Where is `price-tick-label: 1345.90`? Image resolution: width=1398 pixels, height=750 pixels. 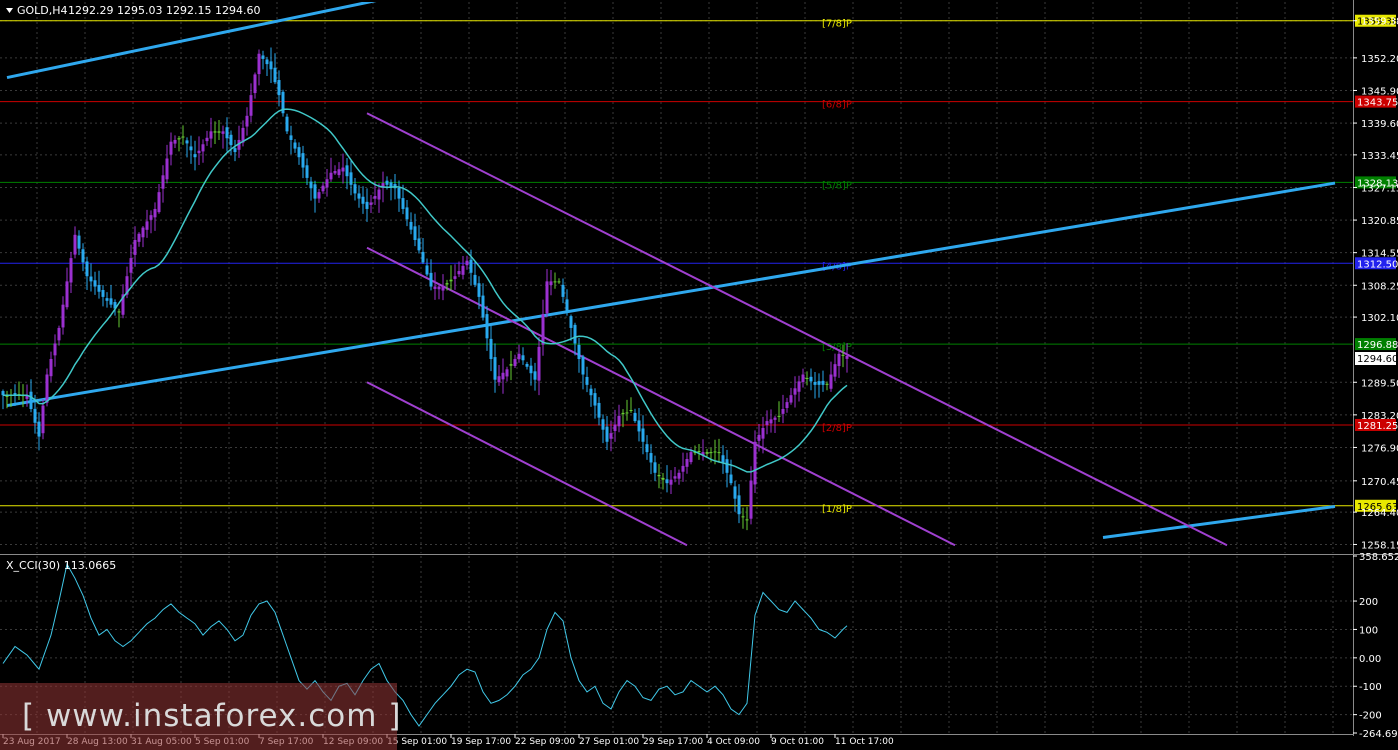 price-tick-label: 1345.90 is located at coordinates (1379, 91).